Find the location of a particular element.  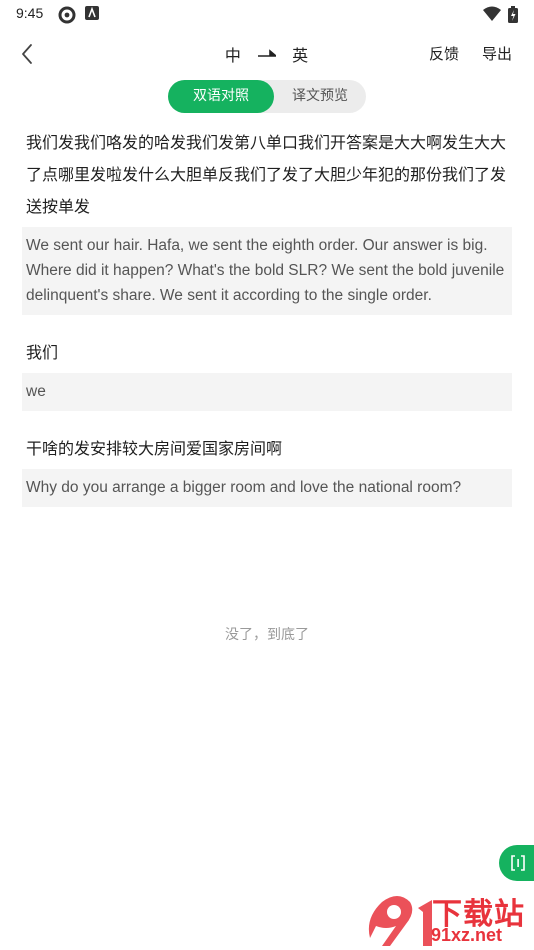

tab-bilingual: 双语对照 is located at coordinates (221, 96).